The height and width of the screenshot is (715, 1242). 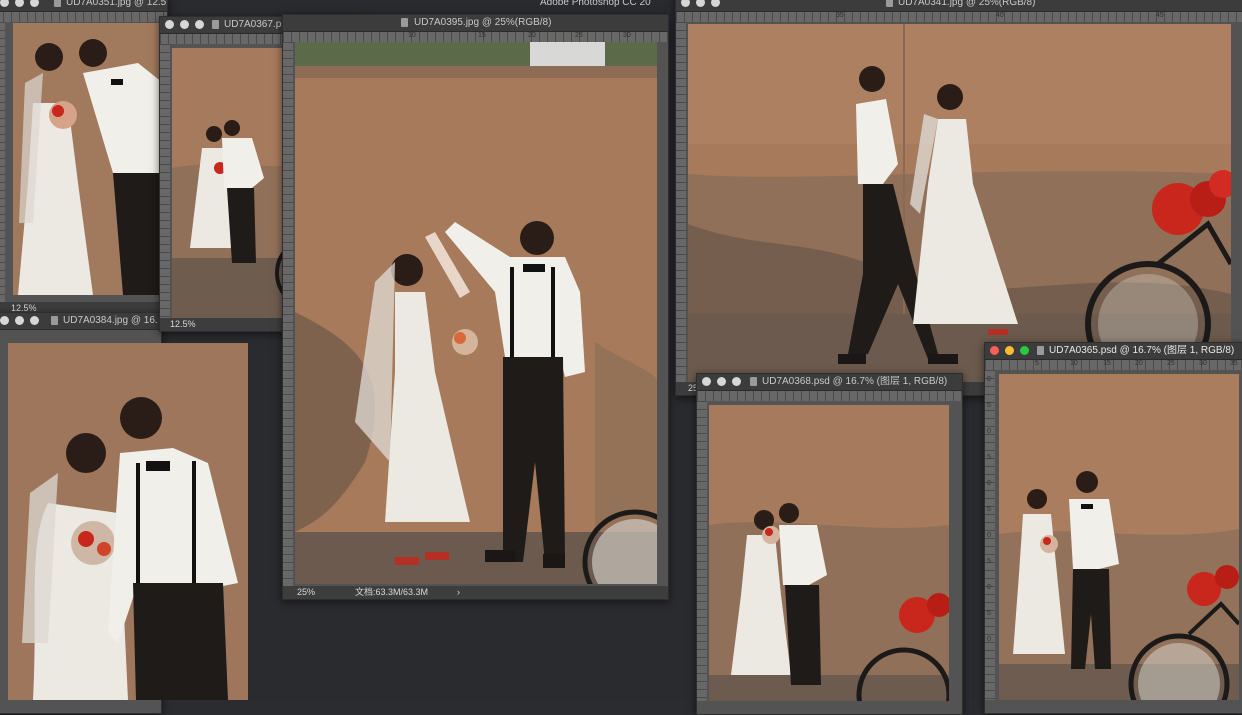 What do you see at coordinates (306, 592) in the screenshot?
I see `zoom-level: 25%` at bounding box center [306, 592].